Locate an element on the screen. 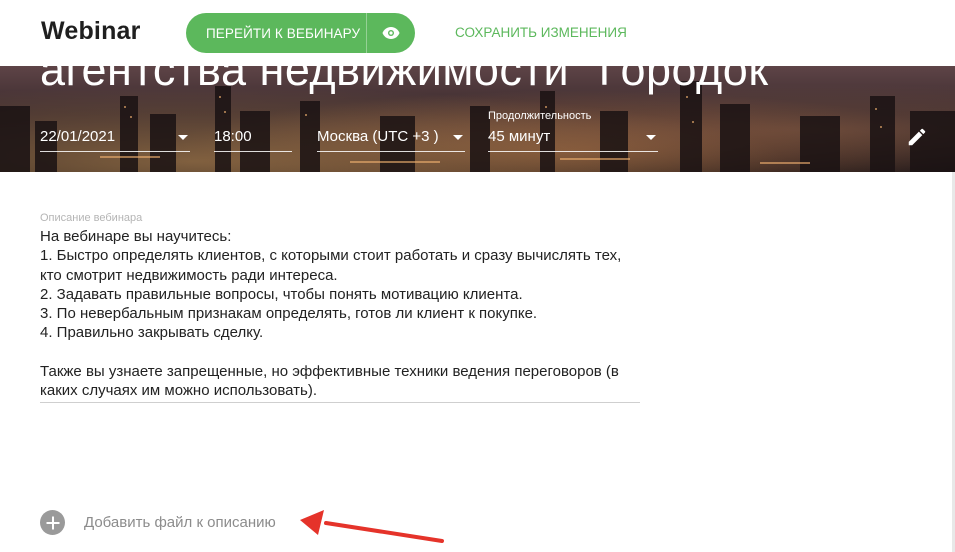 This screenshot has width=955, height=552. annotation-arrow-icon is located at coordinates (372, 526).